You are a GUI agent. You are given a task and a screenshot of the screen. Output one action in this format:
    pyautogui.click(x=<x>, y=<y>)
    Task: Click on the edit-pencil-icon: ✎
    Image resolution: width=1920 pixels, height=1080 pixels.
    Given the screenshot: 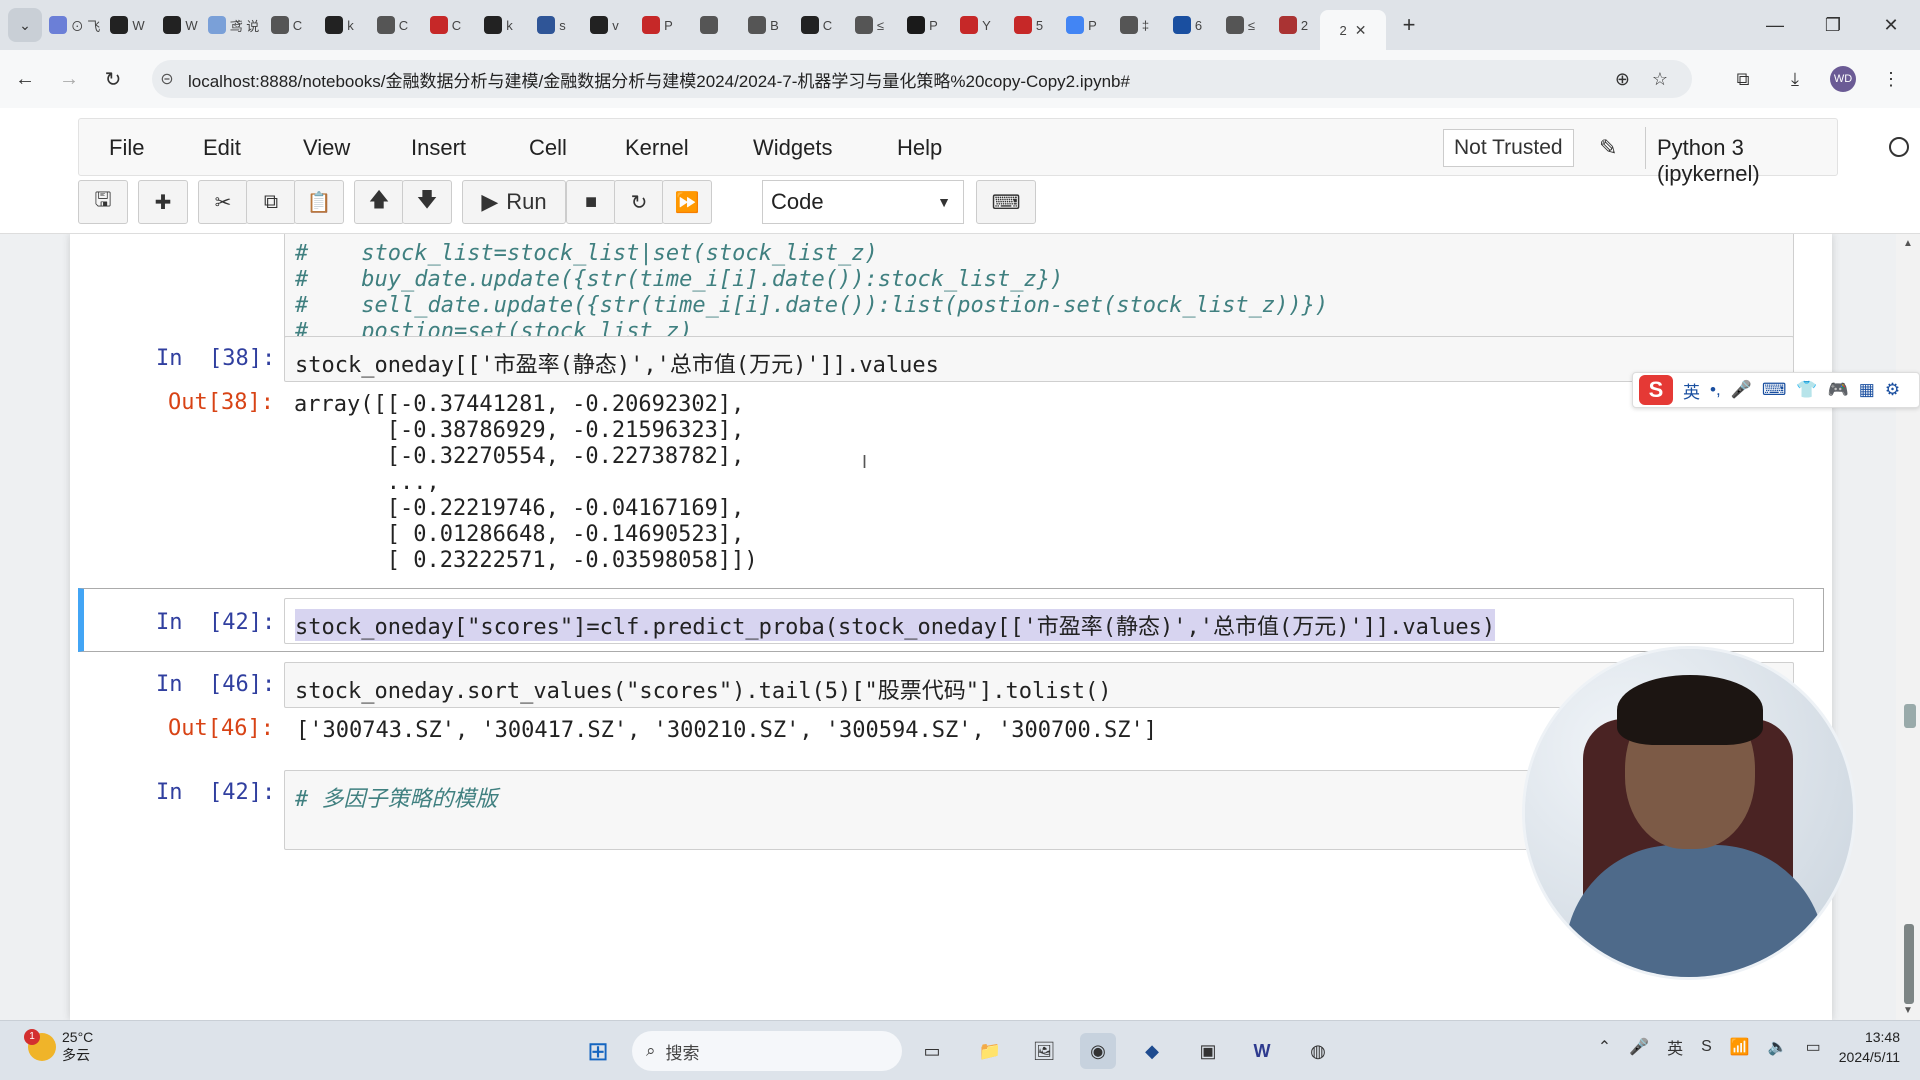 What is the action you would take?
    pyautogui.click(x=1608, y=148)
    